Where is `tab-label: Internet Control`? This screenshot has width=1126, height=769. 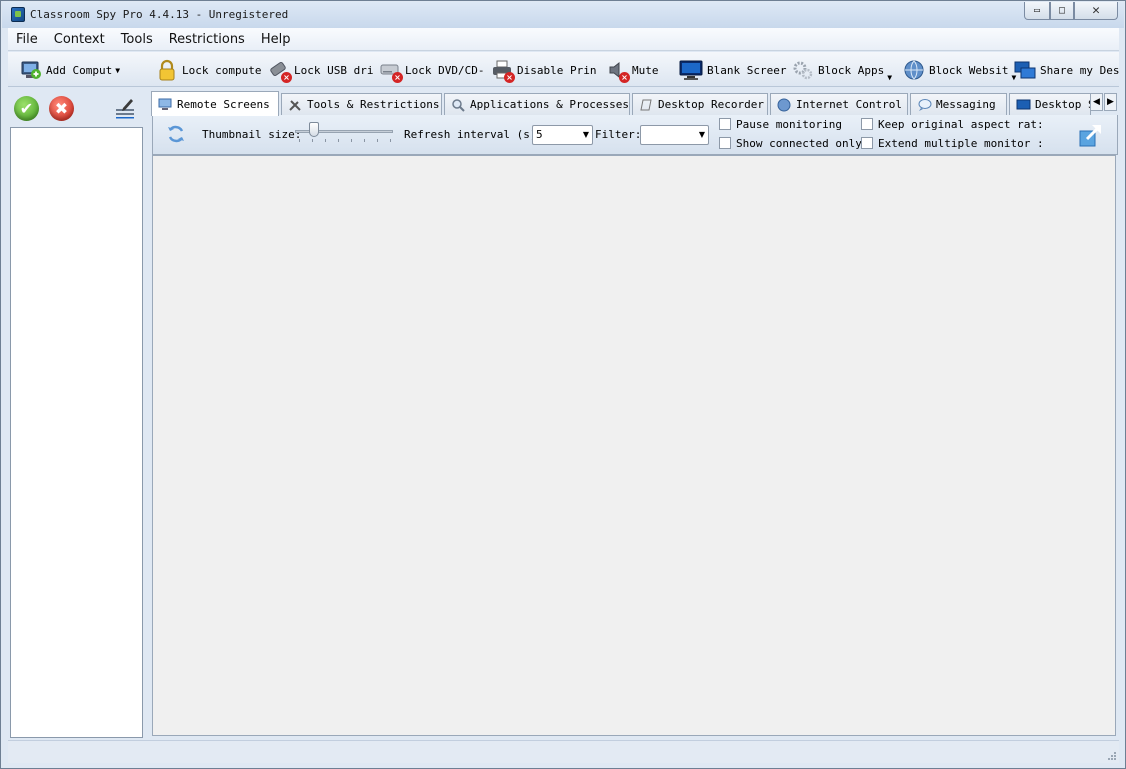
tab-label: Internet Control is located at coordinates (849, 104).